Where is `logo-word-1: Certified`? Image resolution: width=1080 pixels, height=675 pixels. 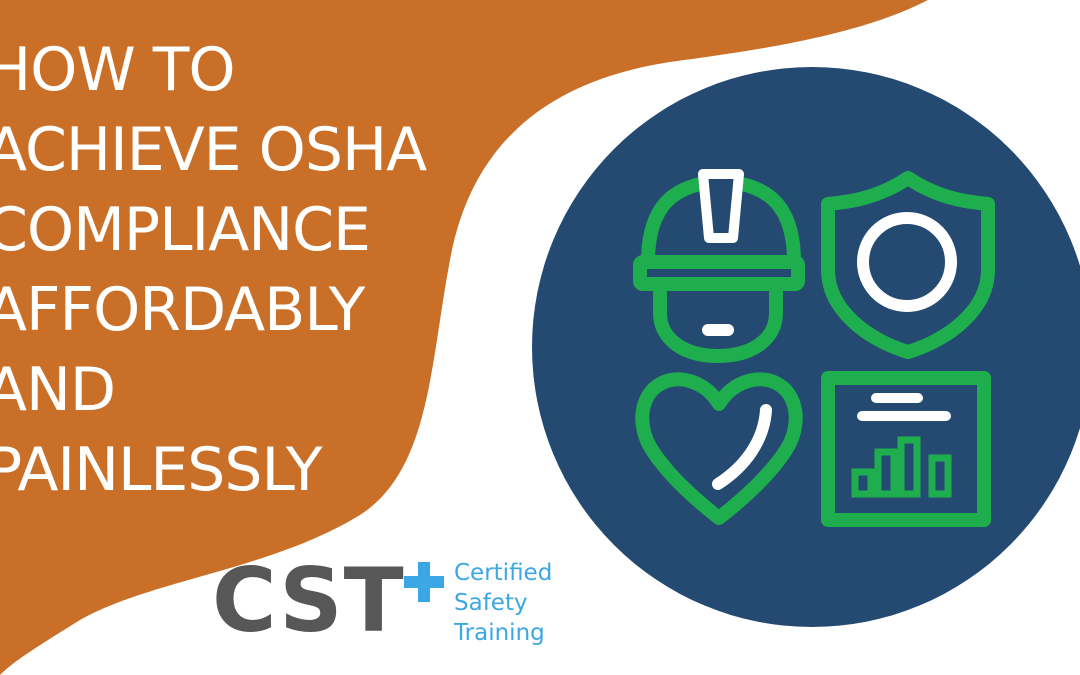
logo-word-1: Certified is located at coordinates (503, 573).